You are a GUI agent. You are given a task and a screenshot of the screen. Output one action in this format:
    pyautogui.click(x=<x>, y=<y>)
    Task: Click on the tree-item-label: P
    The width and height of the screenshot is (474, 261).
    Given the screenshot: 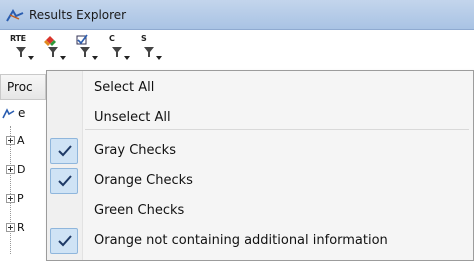 What is the action you would take?
    pyautogui.click(x=20, y=198)
    